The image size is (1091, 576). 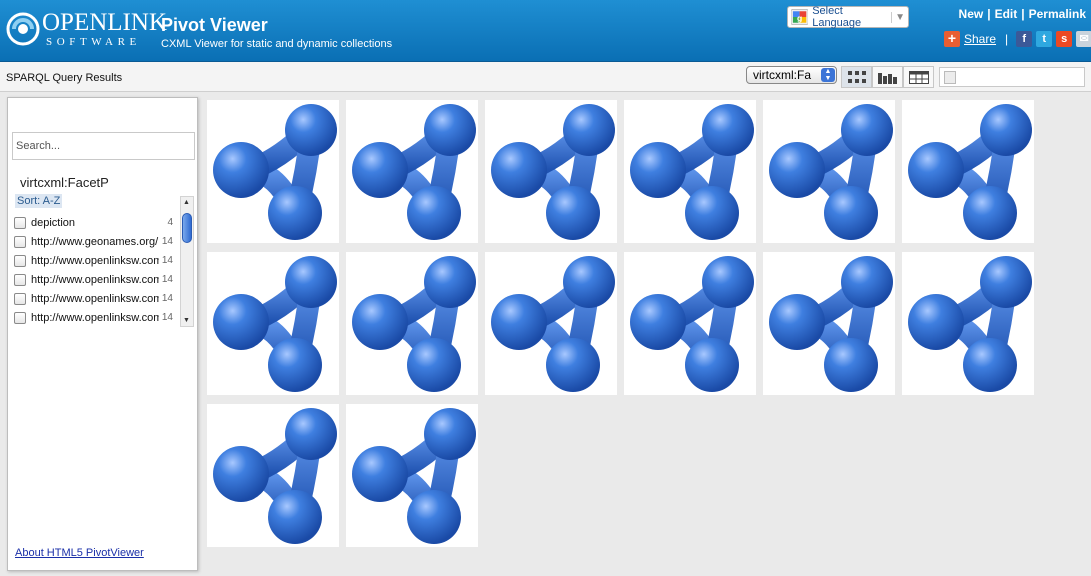 What do you see at coordinates (104, 22) in the screenshot?
I see `logo-wordmark: OPENLINK` at bounding box center [104, 22].